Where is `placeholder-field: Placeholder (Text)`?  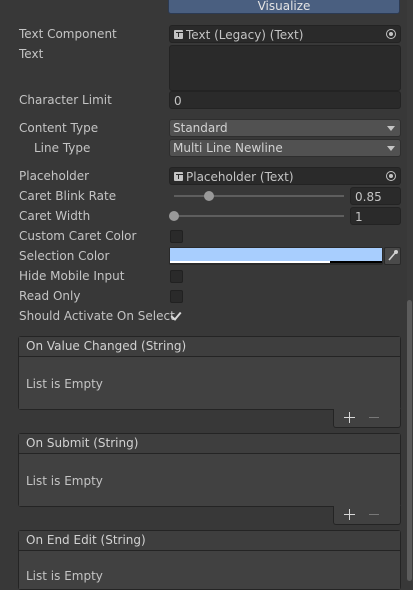
placeholder-field: Placeholder (Text) is located at coordinates (285, 176).